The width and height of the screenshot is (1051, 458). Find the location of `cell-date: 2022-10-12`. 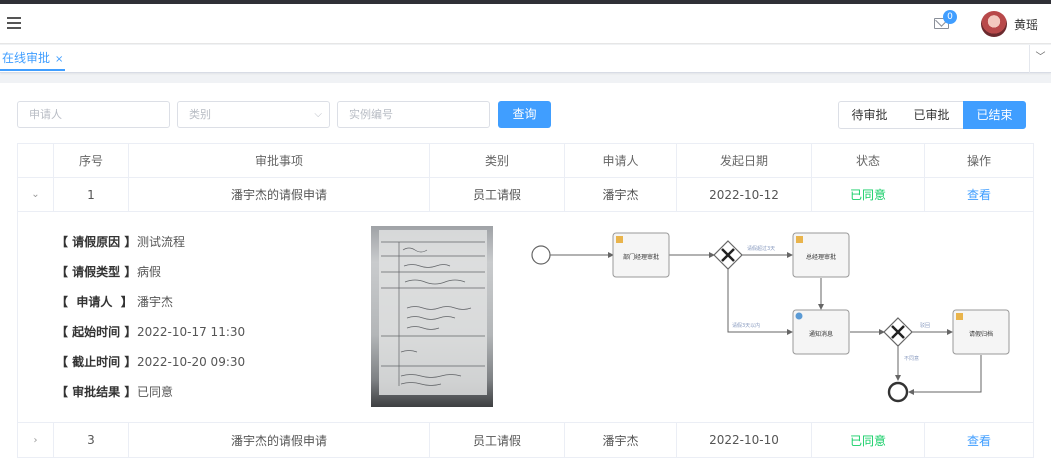

cell-date: 2022-10-12 is located at coordinates (744, 194).